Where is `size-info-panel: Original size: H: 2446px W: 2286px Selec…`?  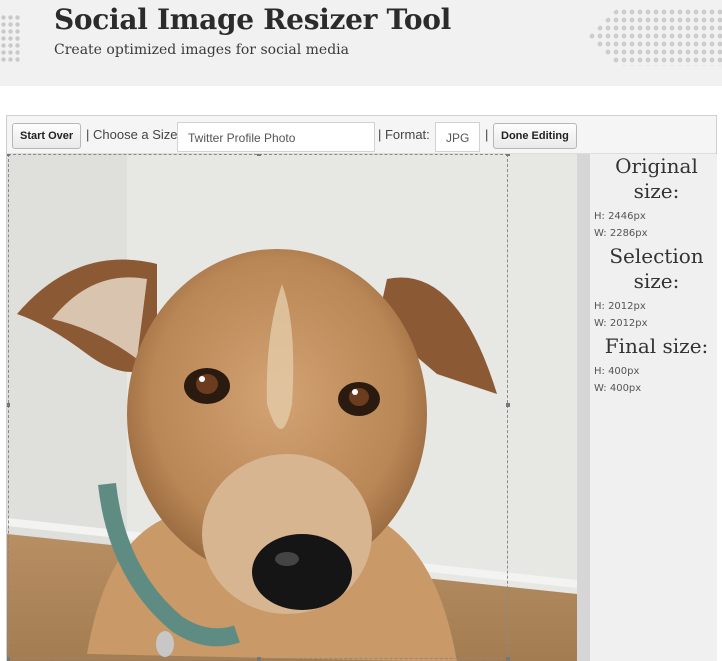 size-info-panel: Original size: H: 2446px W: 2286px Selec… is located at coordinates (653, 407).